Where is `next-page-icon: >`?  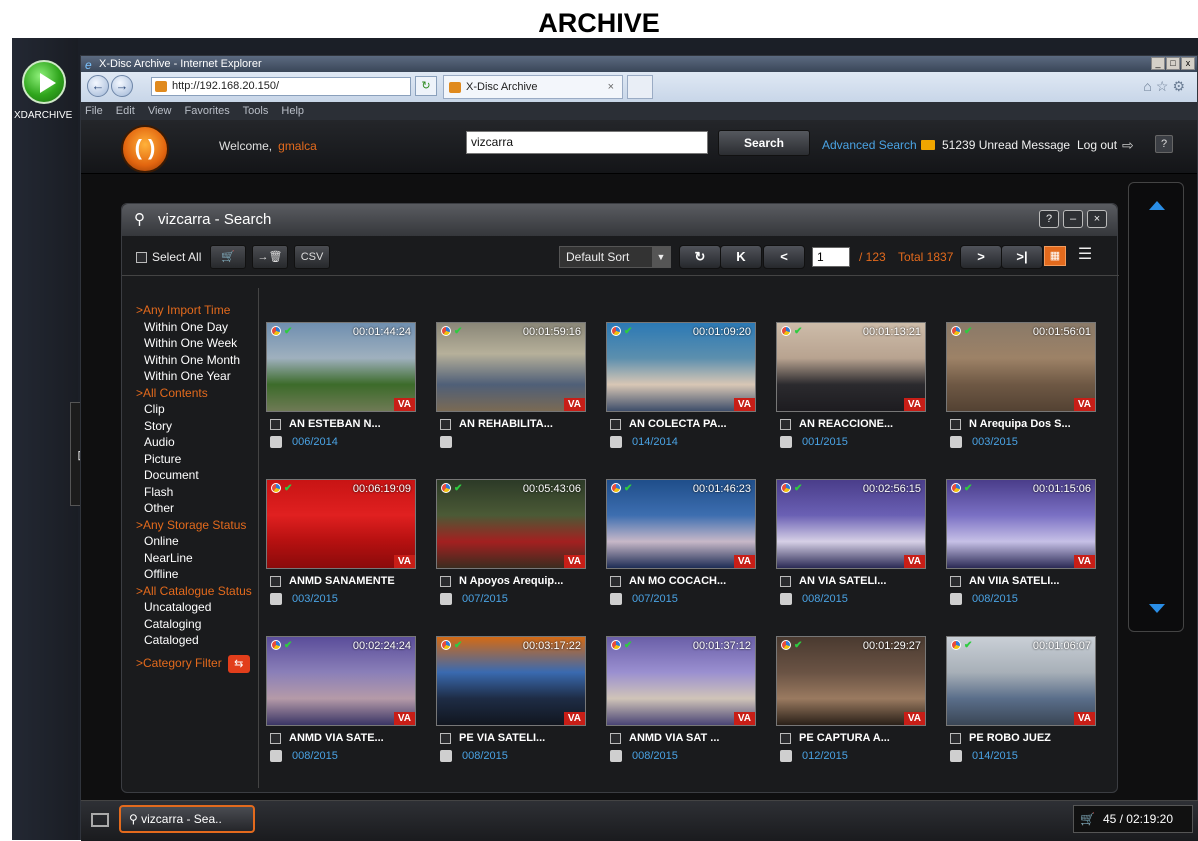 next-page-icon: > is located at coordinates (981, 257).